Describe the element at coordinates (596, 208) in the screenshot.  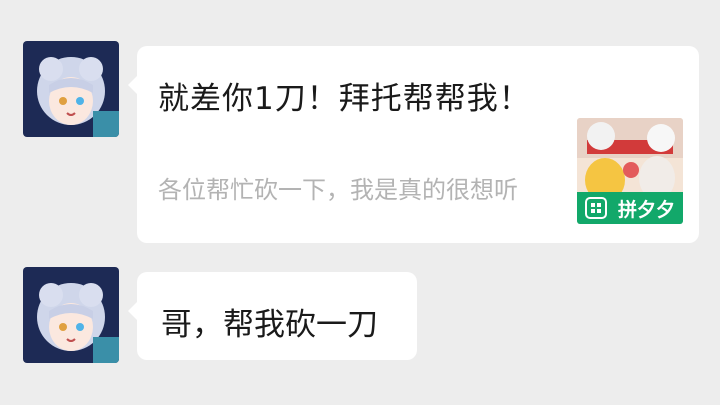
I see `pinduoduo-logo-icon` at that location.